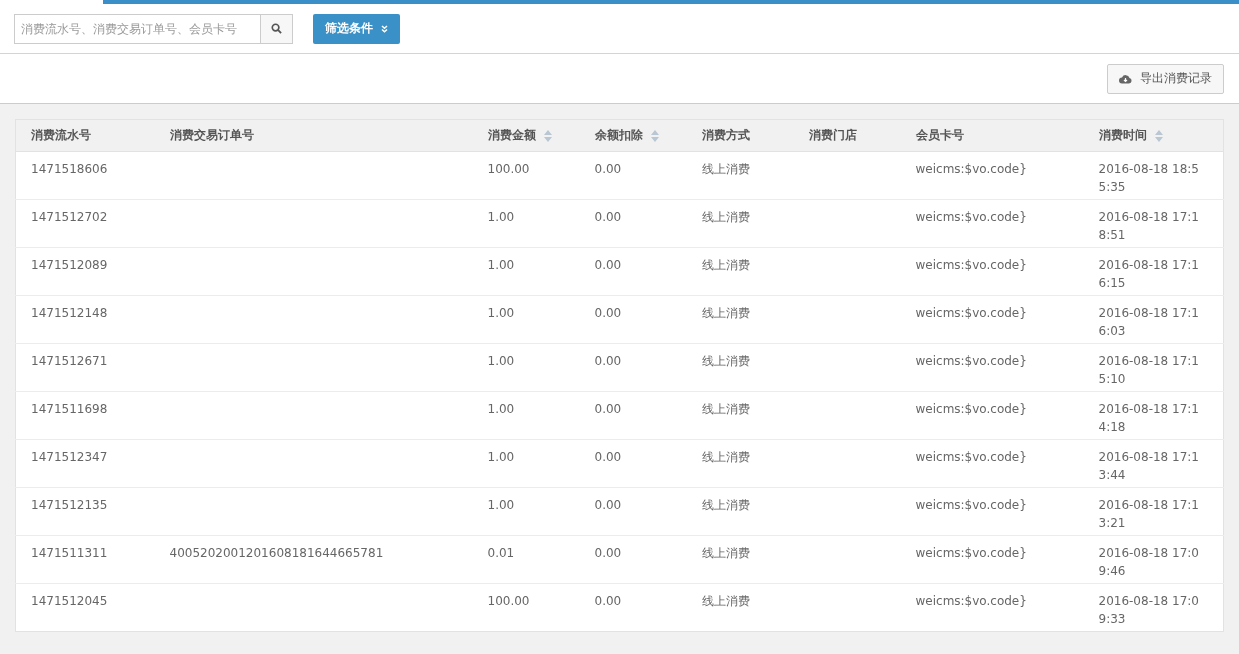 Image resolution: width=1239 pixels, height=654 pixels. I want to click on table-cell-text: 2016-08-18 17:14:18, so click(1149, 418).